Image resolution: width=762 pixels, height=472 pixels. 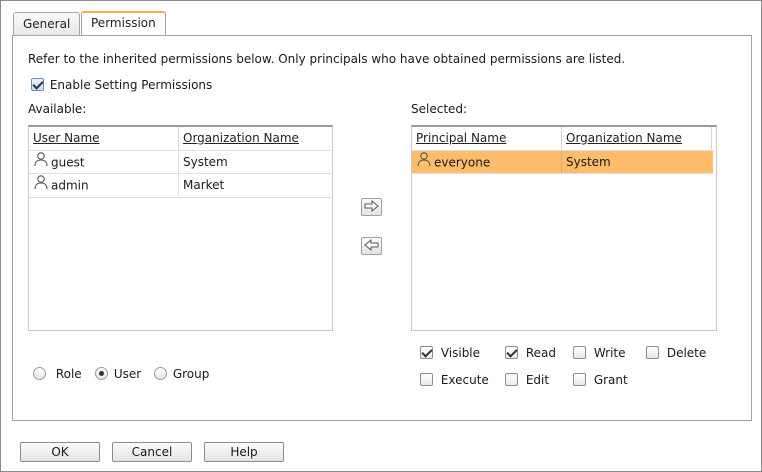 I want to click on permission-execute: Execute, so click(x=454, y=379).